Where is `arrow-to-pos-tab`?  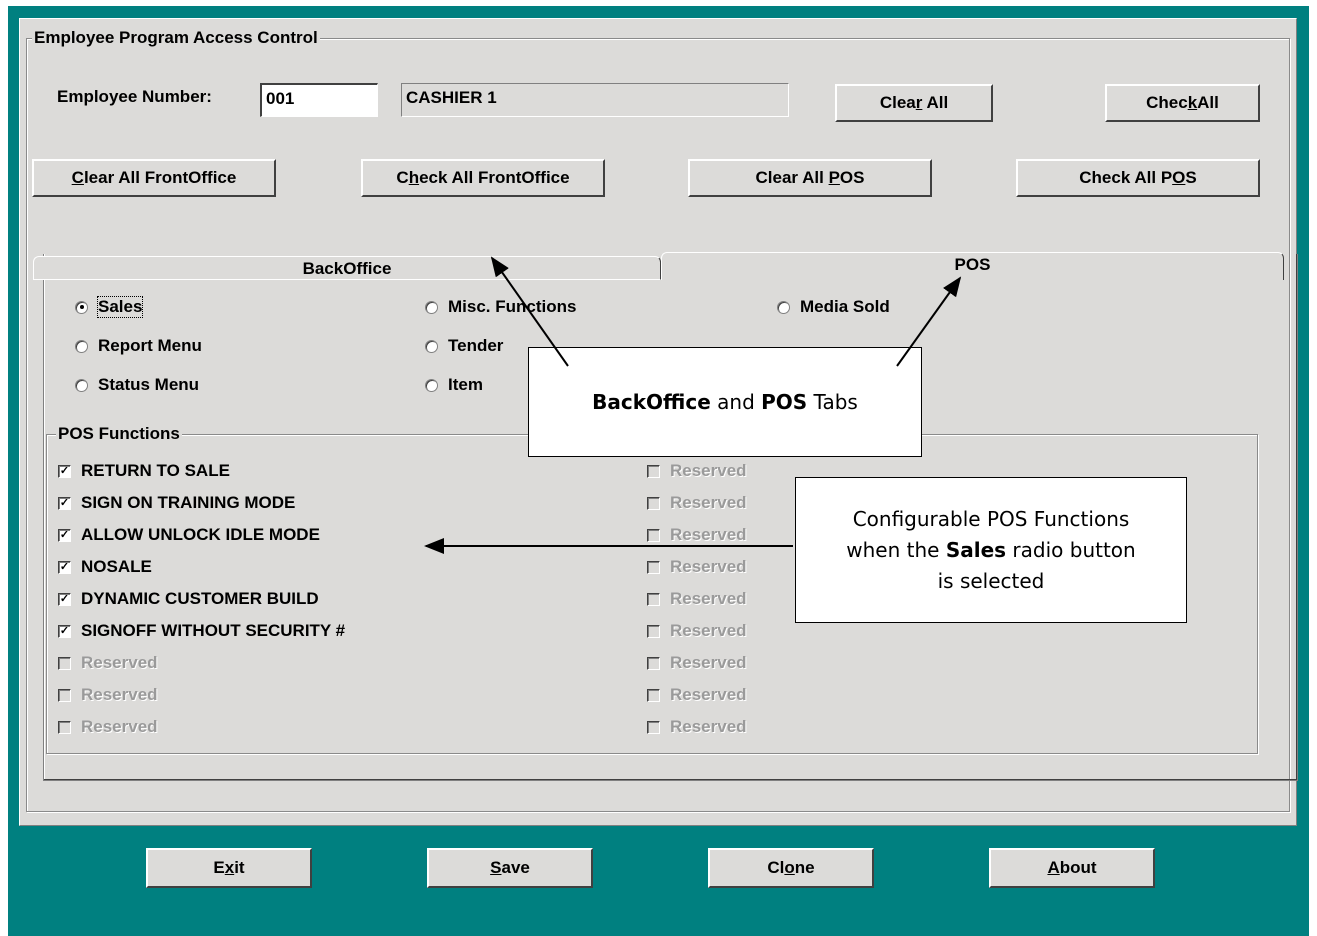 arrow-to-pos-tab is located at coordinates (929, 321).